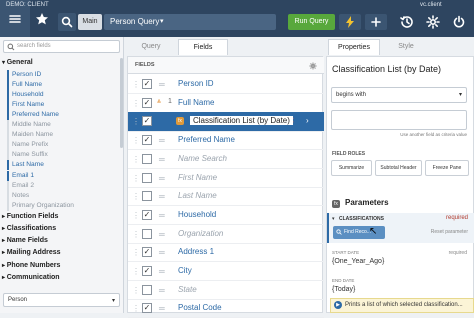 The width and height of the screenshot is (474, 318). Describe the element at coordinates (196, 251) in the screenshot. I see `field-label: Address 1` at that location.